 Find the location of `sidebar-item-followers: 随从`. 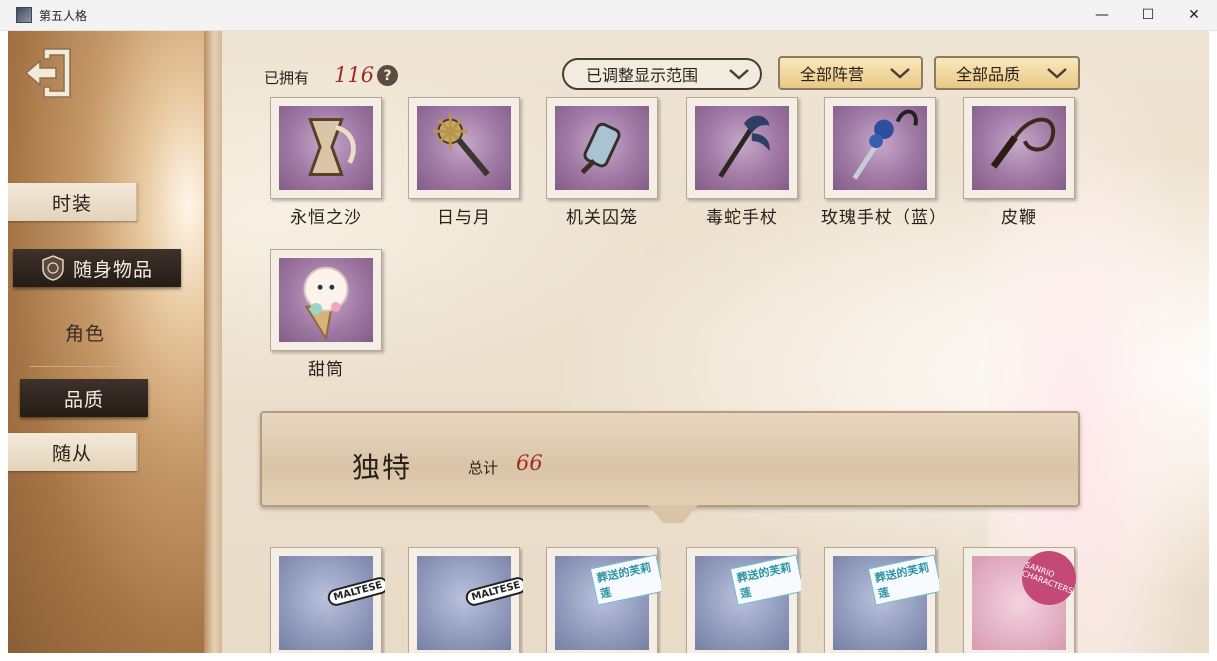

sidebar-item-followers: 随从 is located at coordinates (73, 452).